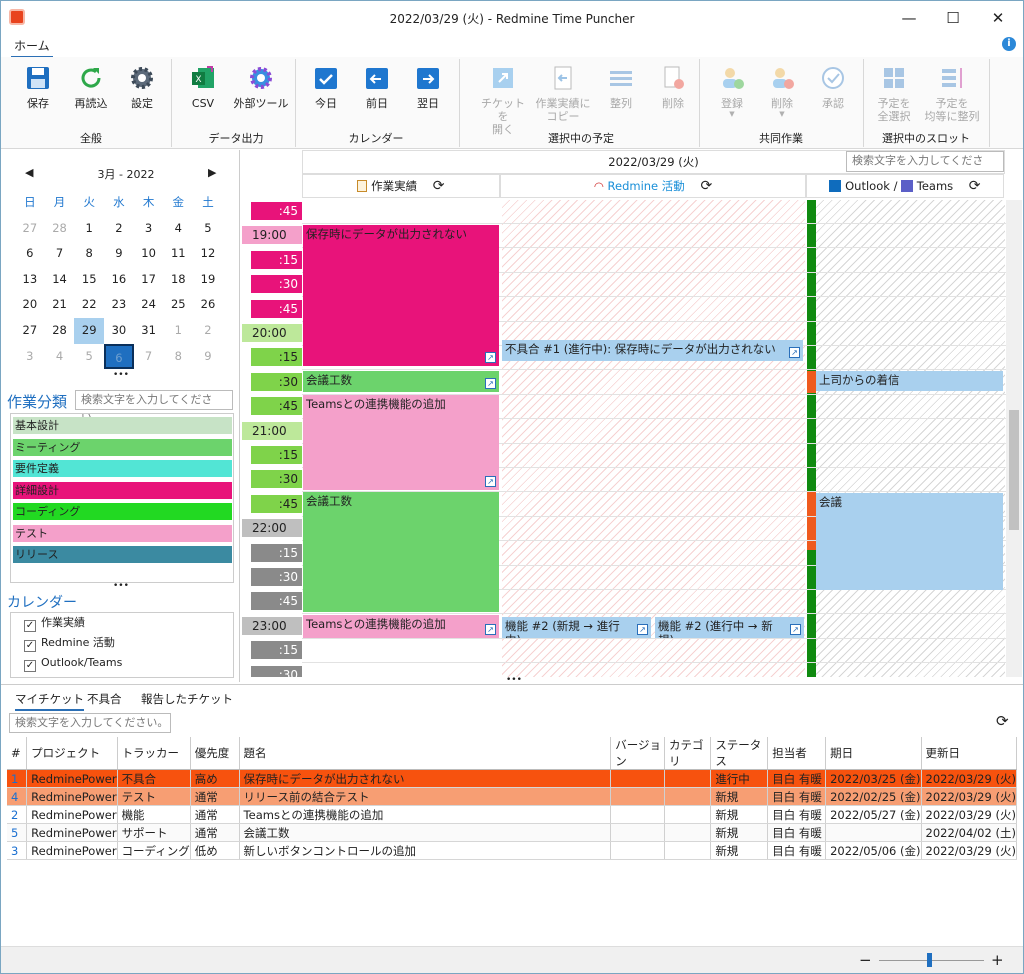 The width and height of the screenshot is (1024, 974). What do you see at coordinates (122, 490) in the screenshot?
I see `category-item: 詳細設計` at bounding box center [122, 490].